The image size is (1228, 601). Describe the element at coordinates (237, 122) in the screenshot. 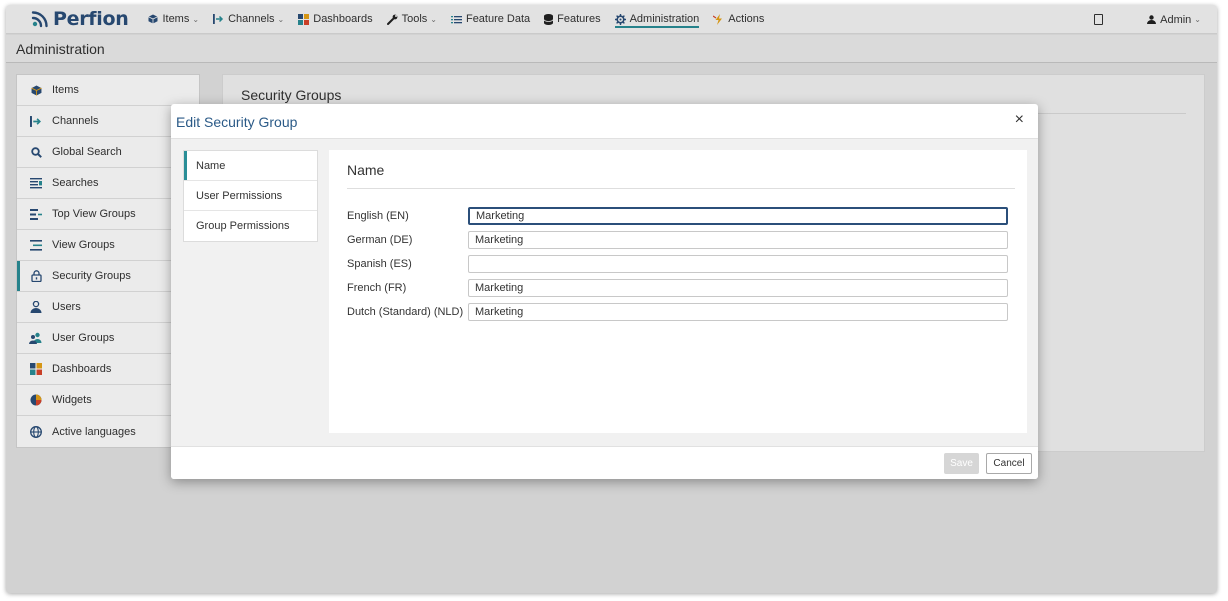

I see `dialog-title: Edit Security Group` at that location.